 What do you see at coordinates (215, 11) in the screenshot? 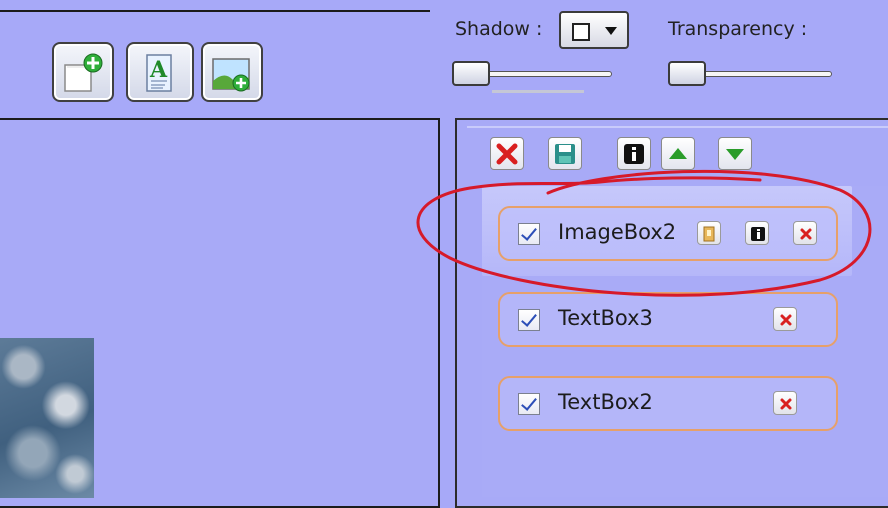
I see `toolbar-divider` at bounding box center [215, 11].